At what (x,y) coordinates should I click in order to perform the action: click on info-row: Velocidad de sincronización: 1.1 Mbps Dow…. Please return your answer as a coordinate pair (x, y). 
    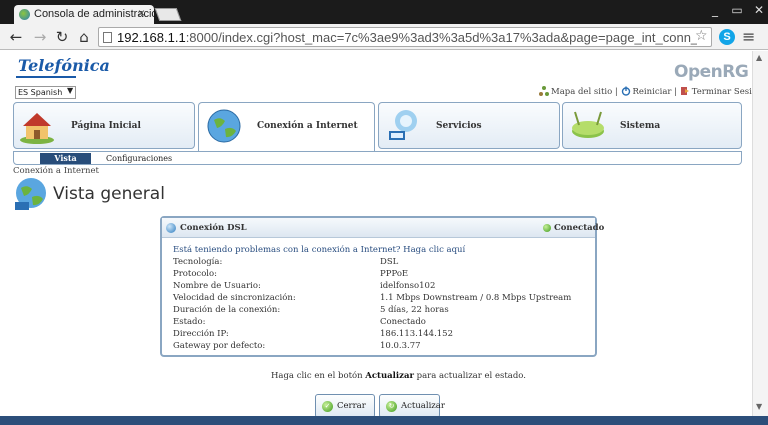
    Looking at the image, I should click on (372, 298).